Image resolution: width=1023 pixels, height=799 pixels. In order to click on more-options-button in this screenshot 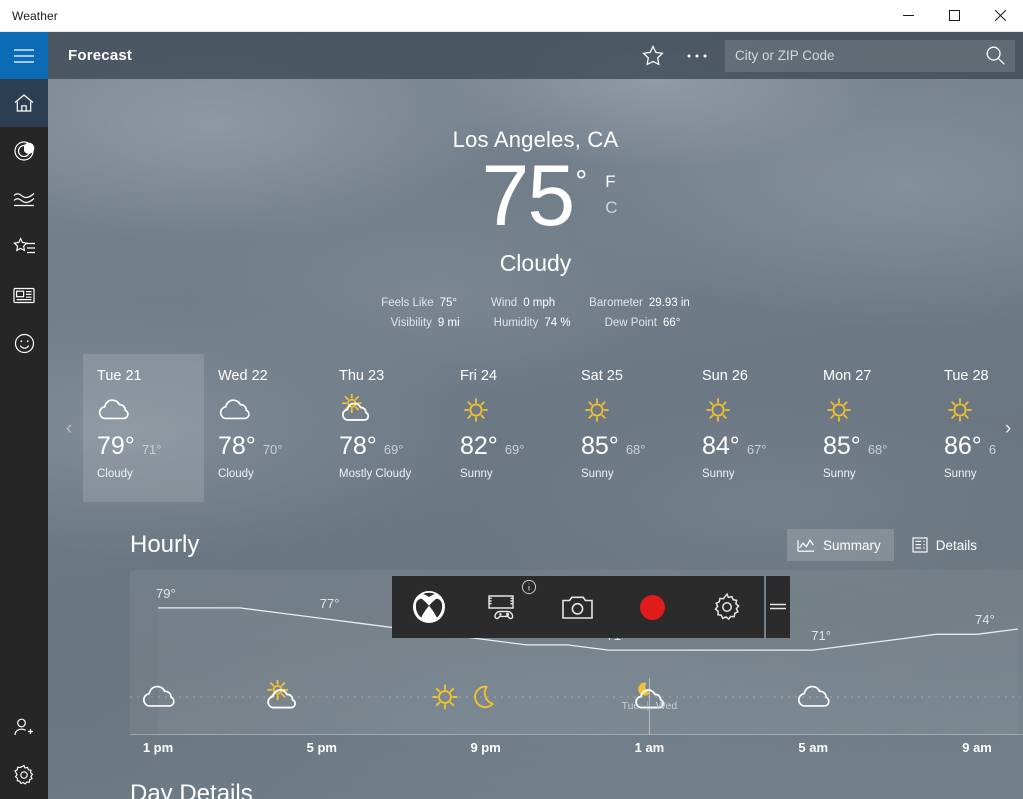, I will do `click(697, 55)`.